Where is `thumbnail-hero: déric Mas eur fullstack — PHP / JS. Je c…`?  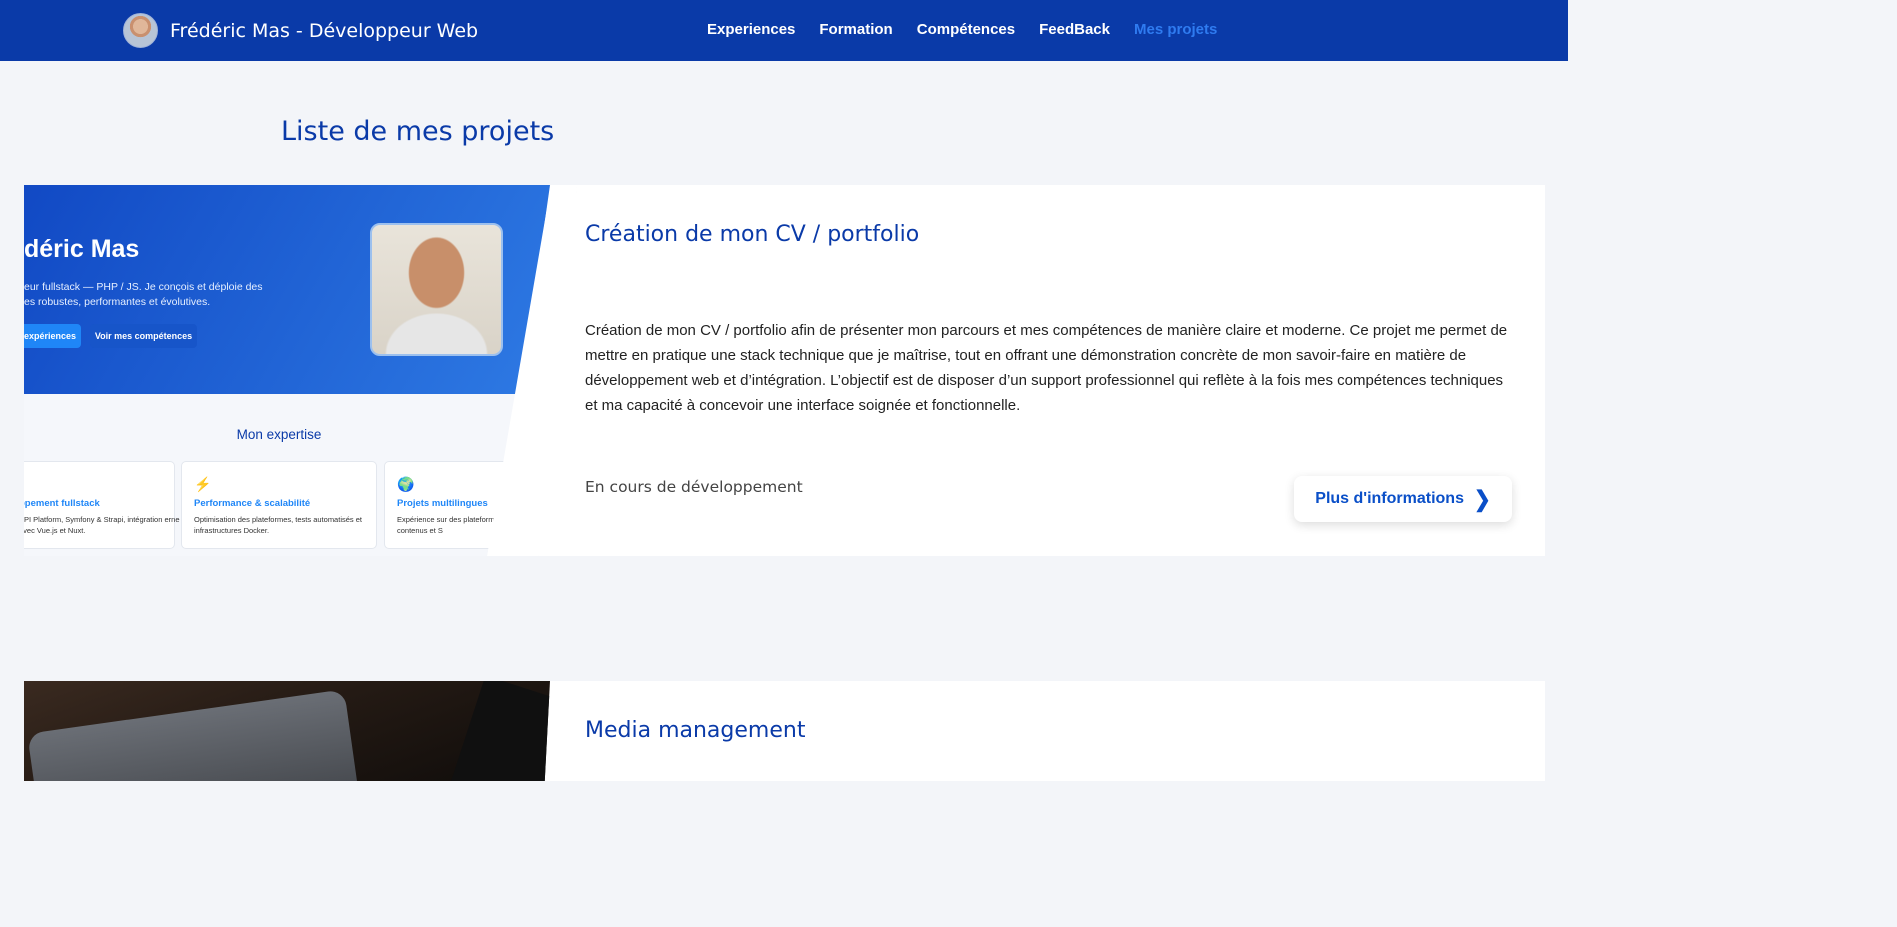 thumbnail-hero: déric Mas eur fullstack — PHP / JS. Je c… is located at coordinates (287, 289).